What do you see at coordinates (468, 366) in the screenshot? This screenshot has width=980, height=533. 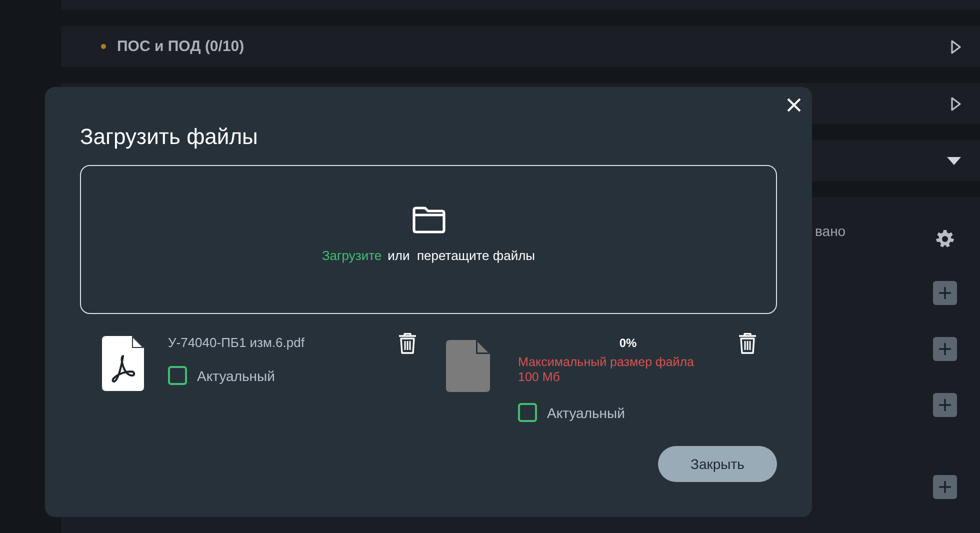 I see `file-icon` at bounding box center [468, 366].